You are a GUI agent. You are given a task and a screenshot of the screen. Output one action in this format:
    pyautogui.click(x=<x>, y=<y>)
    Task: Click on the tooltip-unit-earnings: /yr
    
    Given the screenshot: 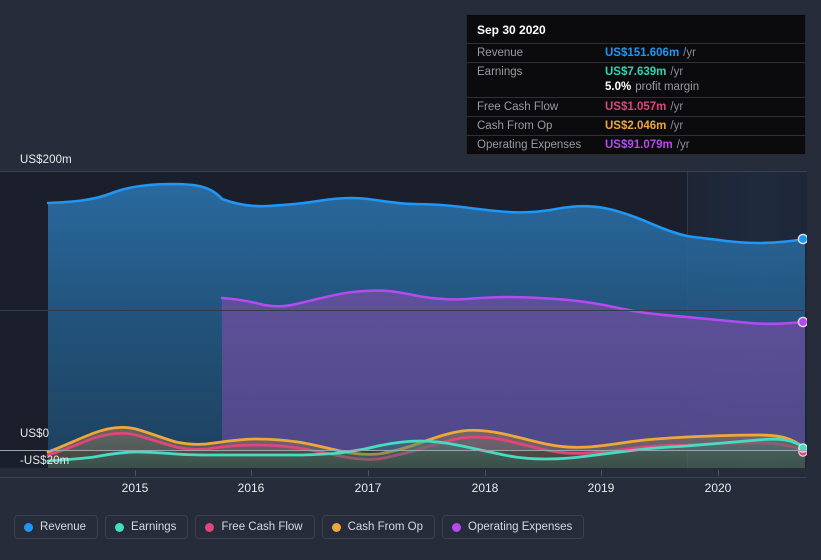 What is the action you would take?
    pyautogui.click(x=677, y=72)
    